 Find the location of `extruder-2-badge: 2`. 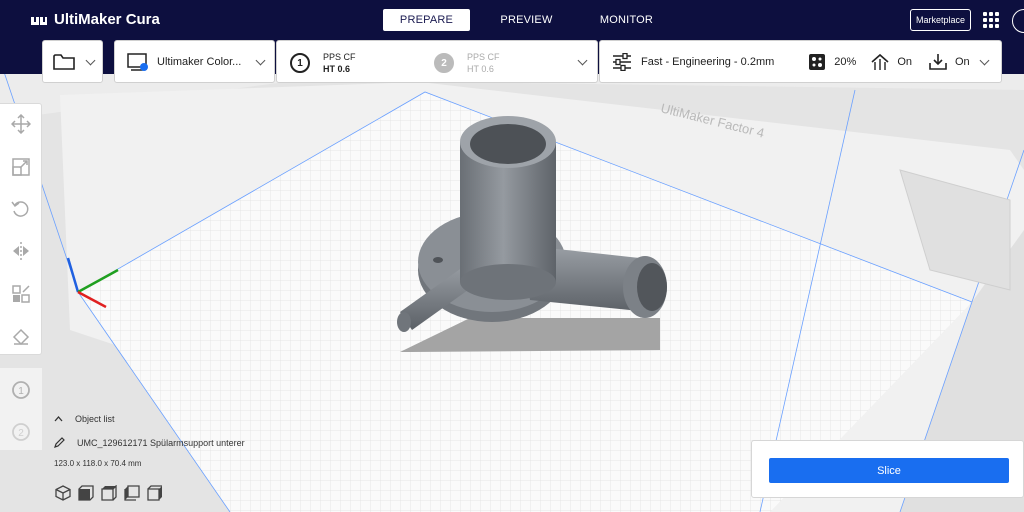

extruder-2-badge: 2 is located at coordinates (444, 63).